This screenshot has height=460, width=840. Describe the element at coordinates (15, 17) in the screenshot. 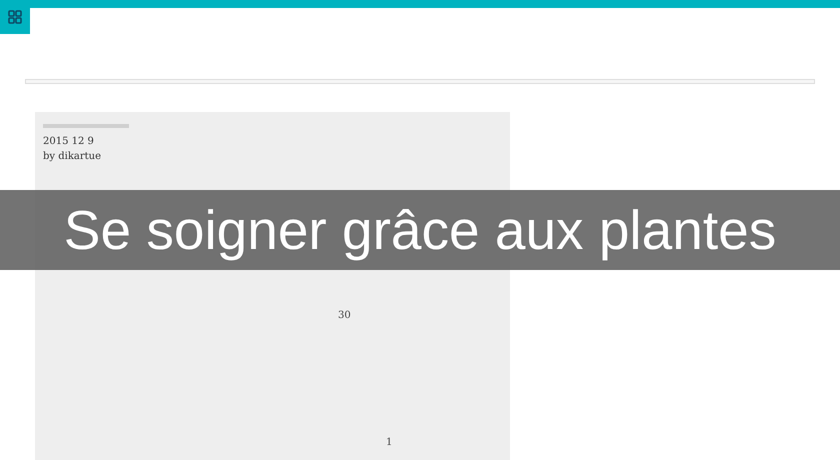

I see `menu-icon` at that location.